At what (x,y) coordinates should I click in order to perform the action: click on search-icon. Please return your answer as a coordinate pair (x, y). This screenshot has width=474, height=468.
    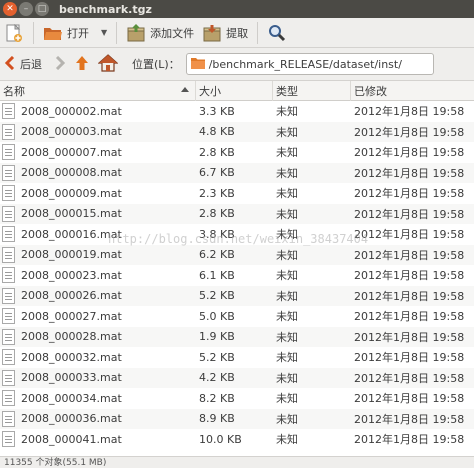
    Looking at the image, I should click on (277, 33).